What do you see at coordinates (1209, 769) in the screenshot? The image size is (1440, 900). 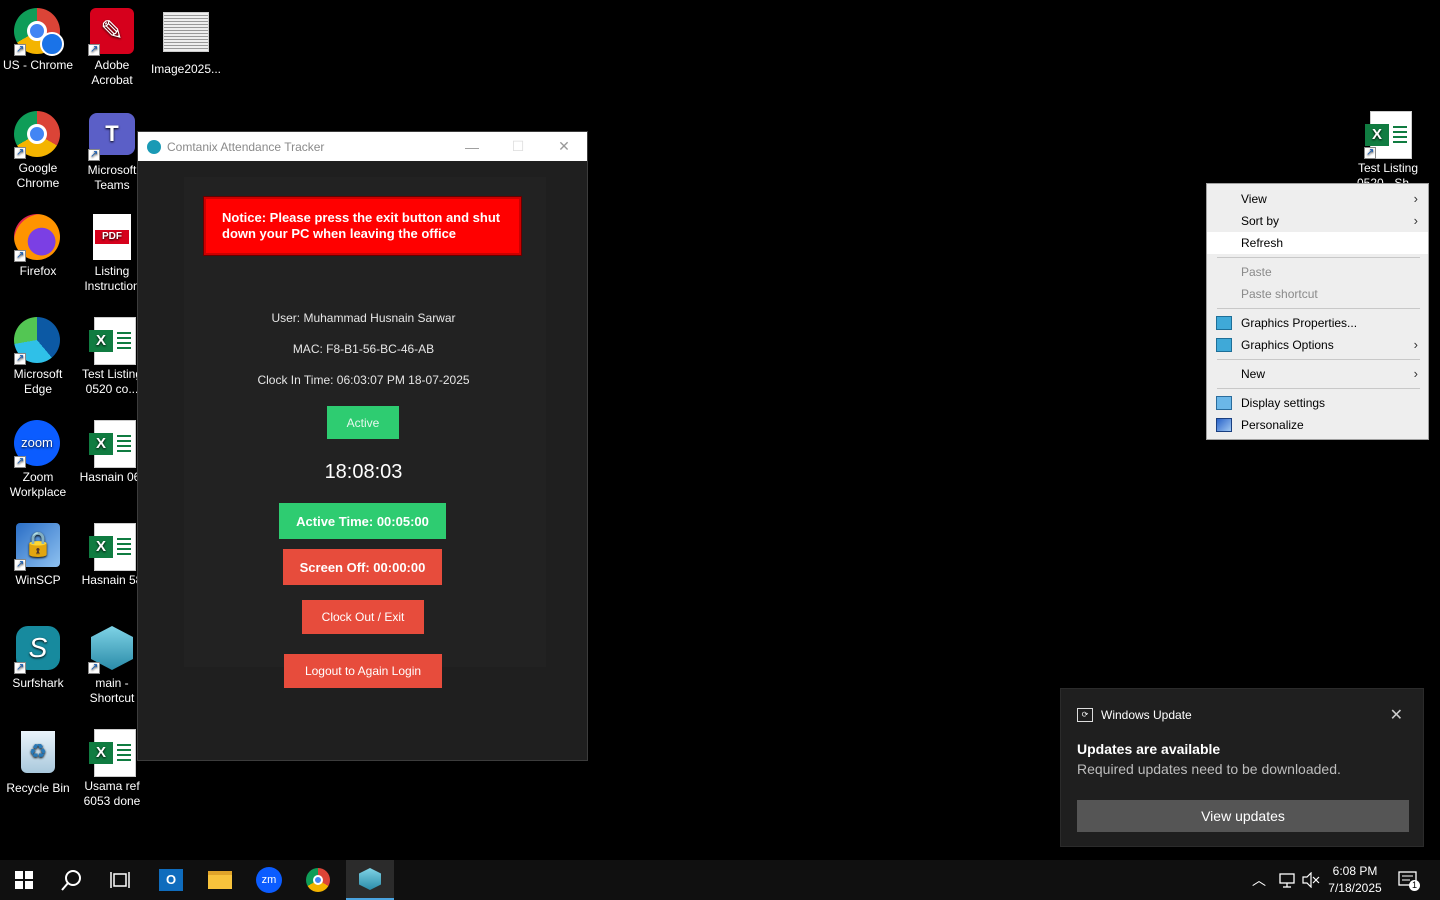 I see `notification-body: Required updates need to be downloaded.` at bounding box center [1209, 769].